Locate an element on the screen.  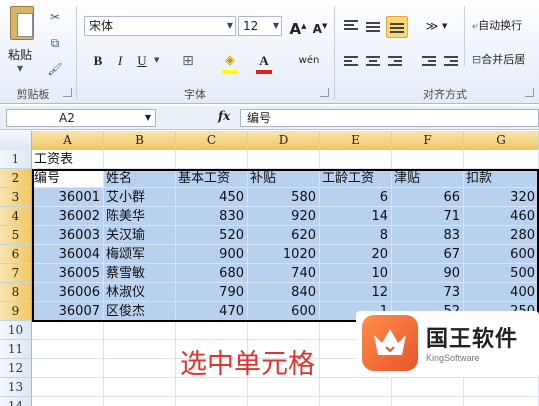
cell-f2: 津贴 is located at coordinates (428, 178).